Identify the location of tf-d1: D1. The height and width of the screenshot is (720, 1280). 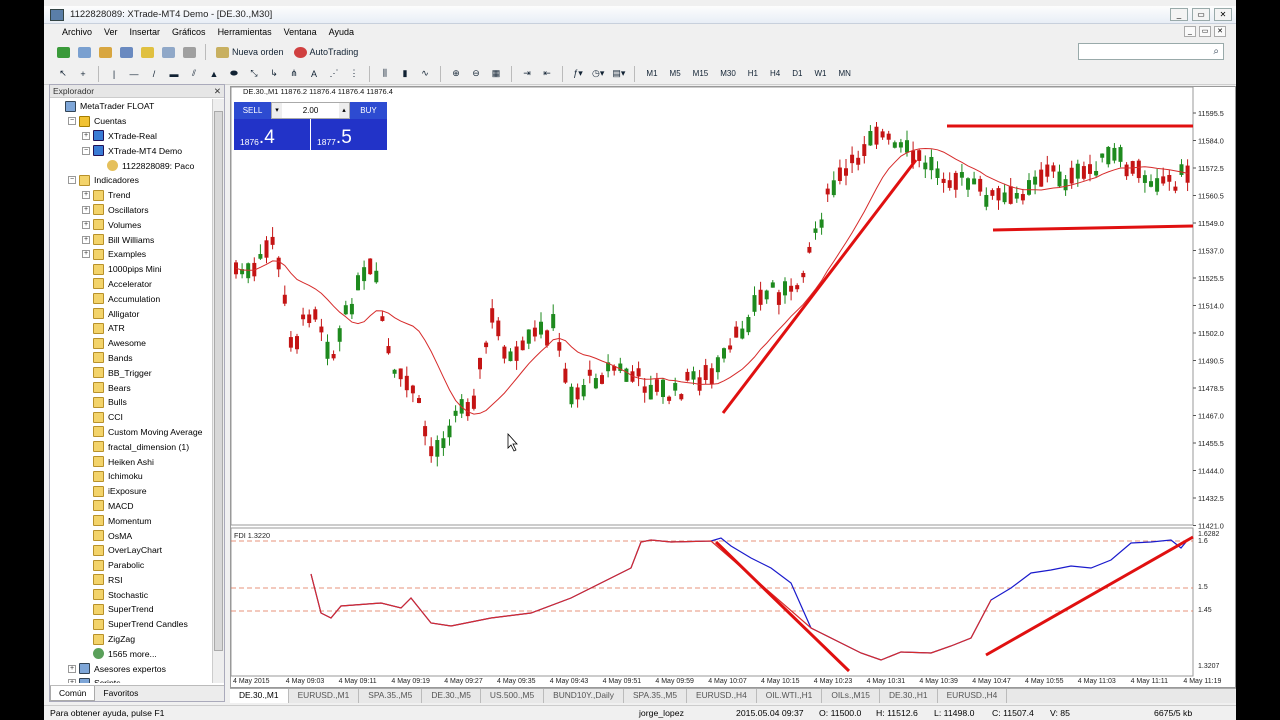
(797, 74).